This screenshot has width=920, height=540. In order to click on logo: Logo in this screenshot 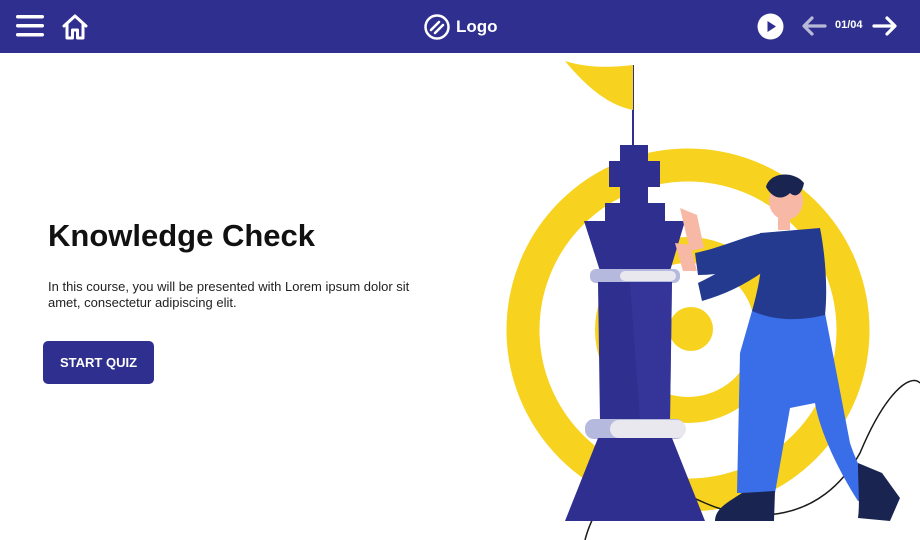, I will do `click(461, 27)`.